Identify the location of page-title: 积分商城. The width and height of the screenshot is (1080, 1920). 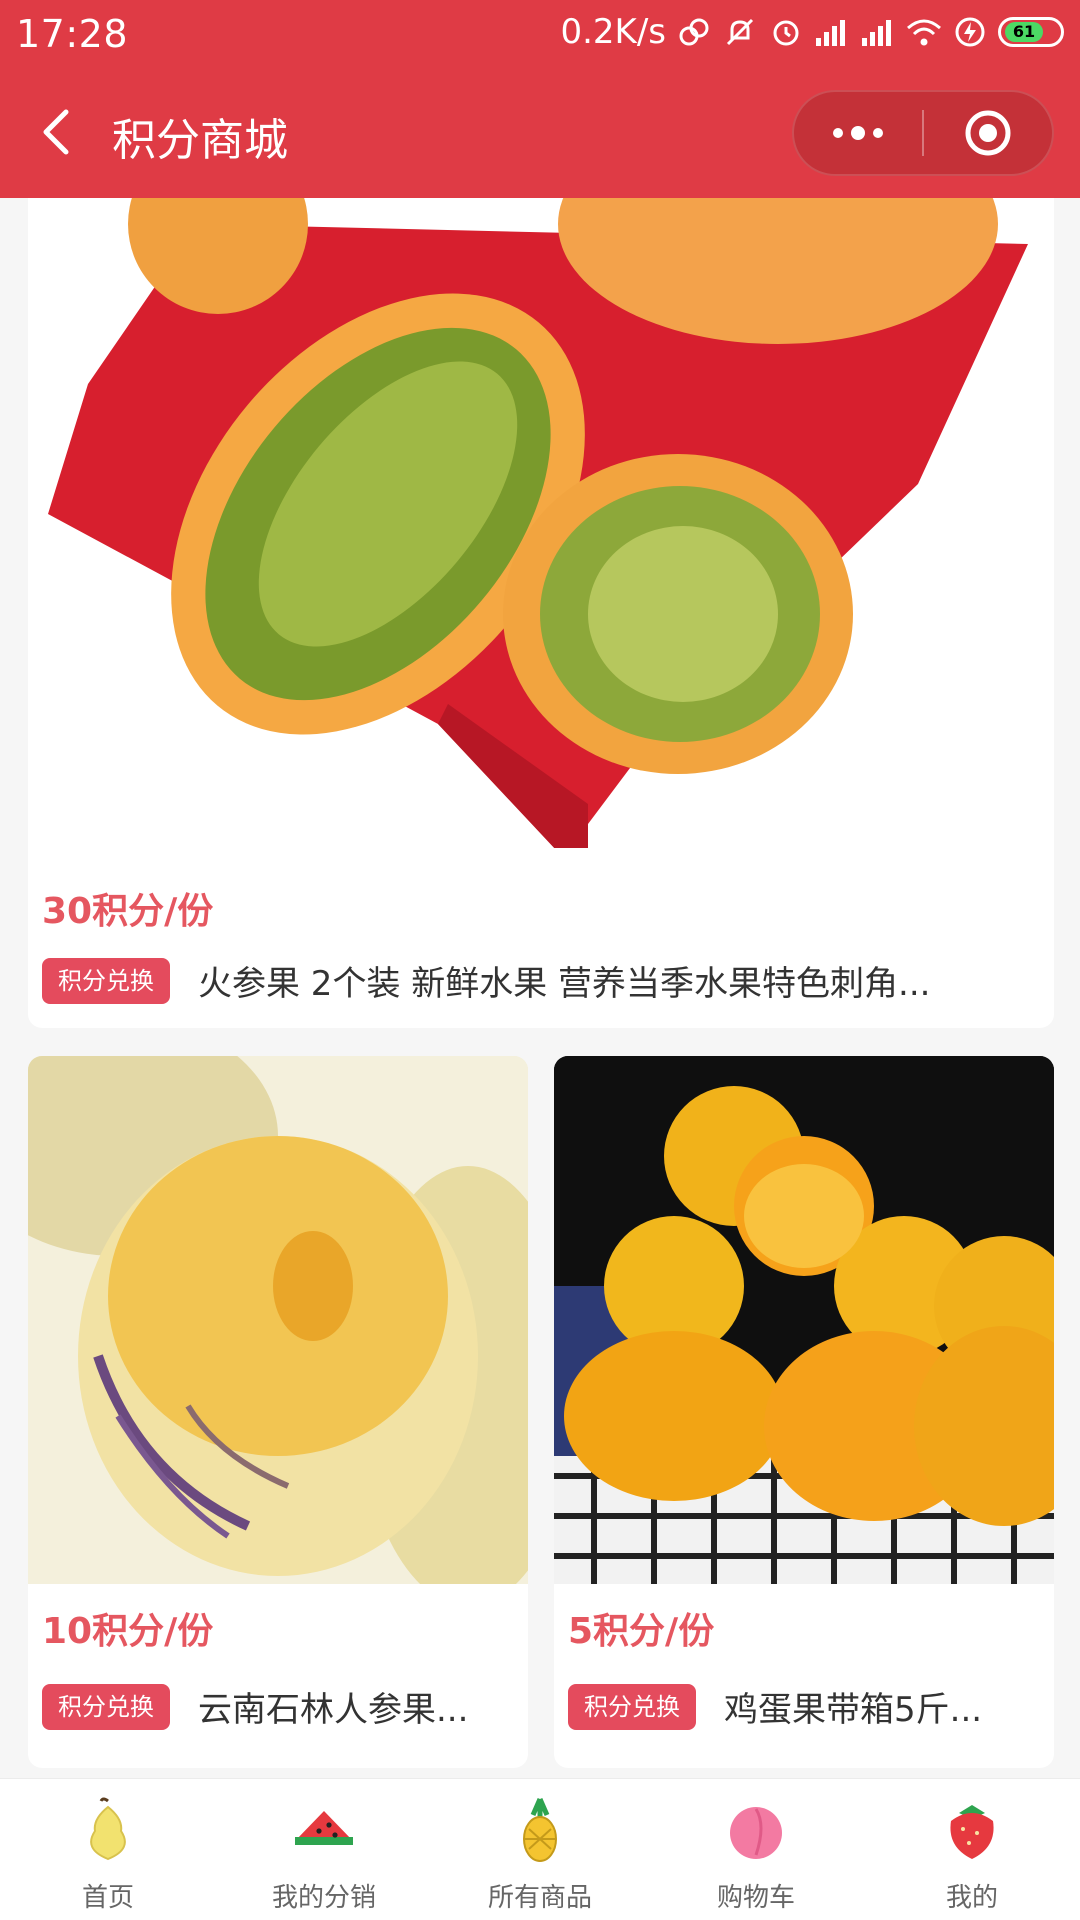
(200, 140).